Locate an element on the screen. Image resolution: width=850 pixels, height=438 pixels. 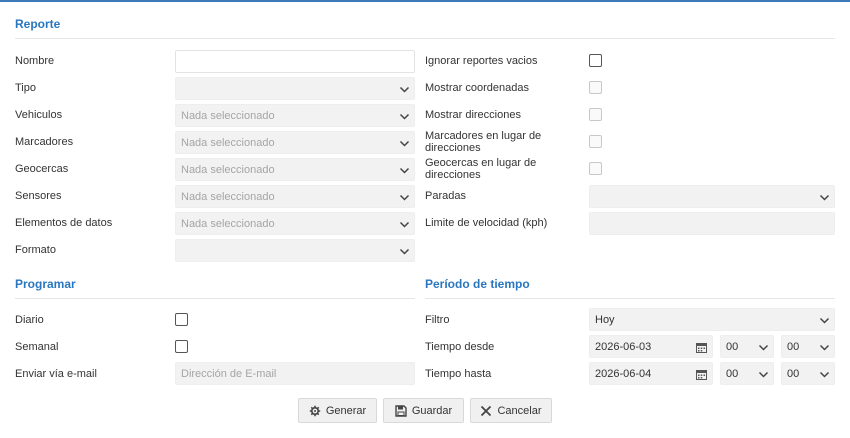
name-input is located at coordinates (295, 61).